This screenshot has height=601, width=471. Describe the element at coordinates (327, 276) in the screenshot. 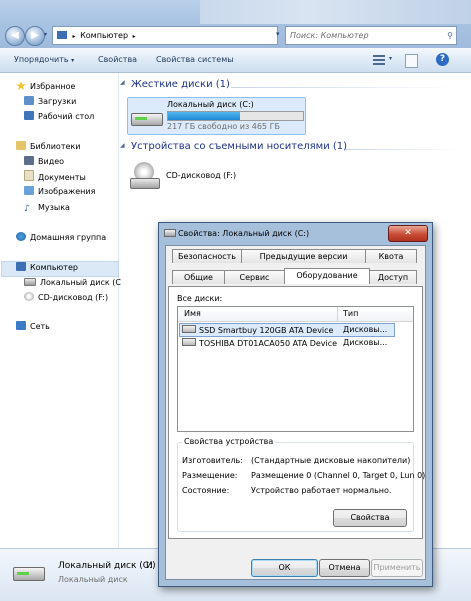

I see `tab-hardware: Оборудование` at that location.